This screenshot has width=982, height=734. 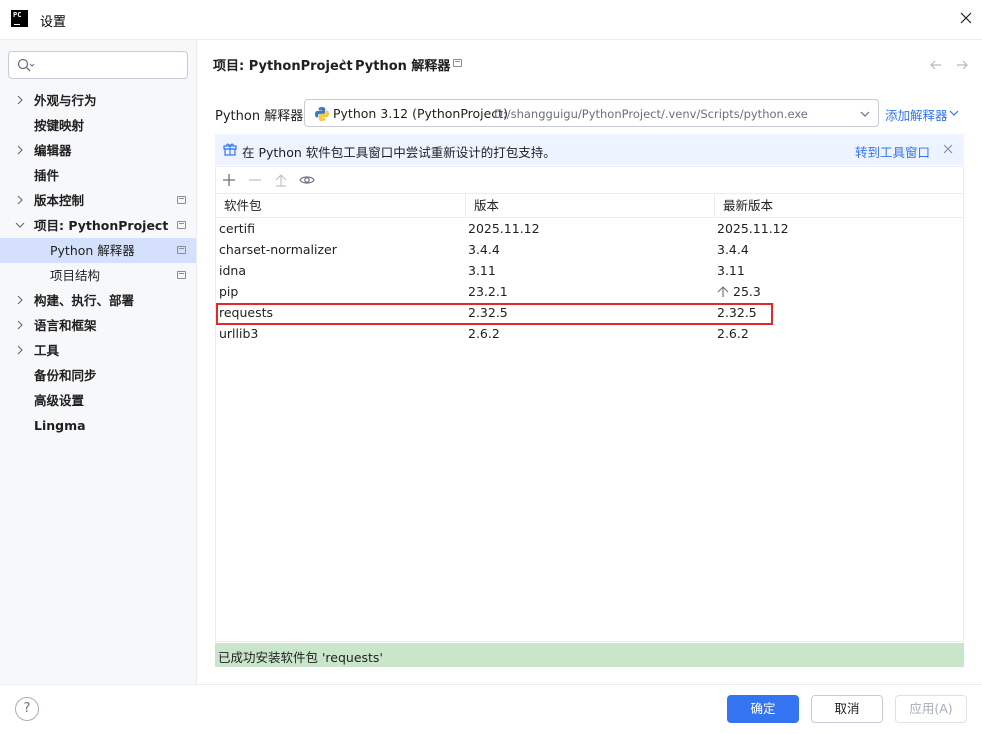 I want to click on column-header-version: 版本, so click(x=590, y=206).